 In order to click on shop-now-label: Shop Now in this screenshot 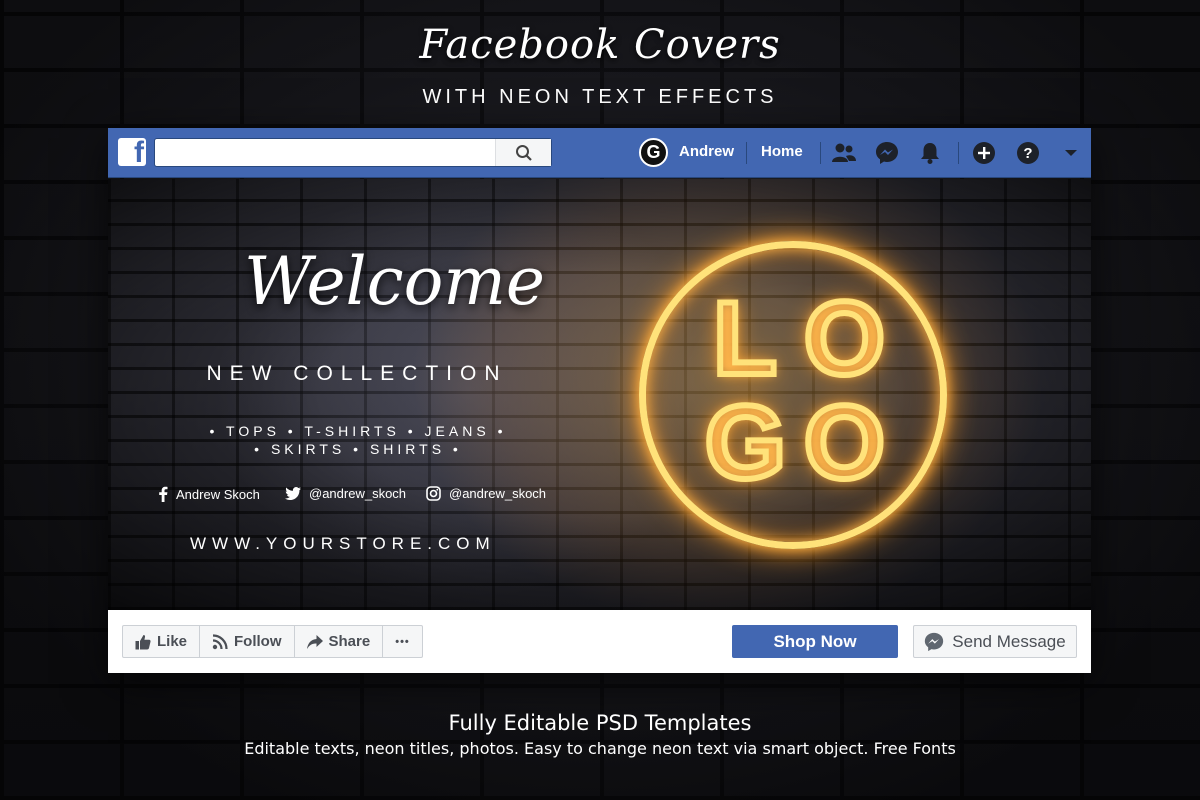, I will do `click(815, 641)`.